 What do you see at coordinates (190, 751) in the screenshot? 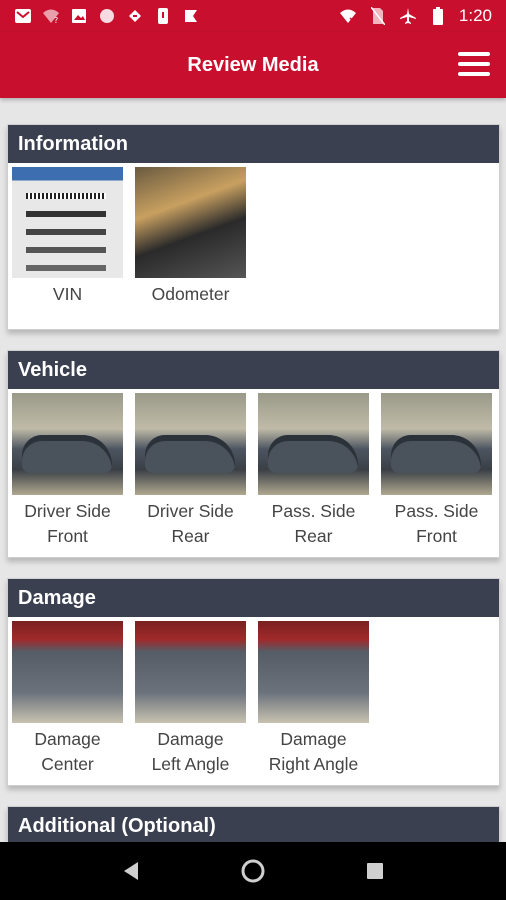
I see `caption: Damage Left Angle` at bounding box center [190, 751].